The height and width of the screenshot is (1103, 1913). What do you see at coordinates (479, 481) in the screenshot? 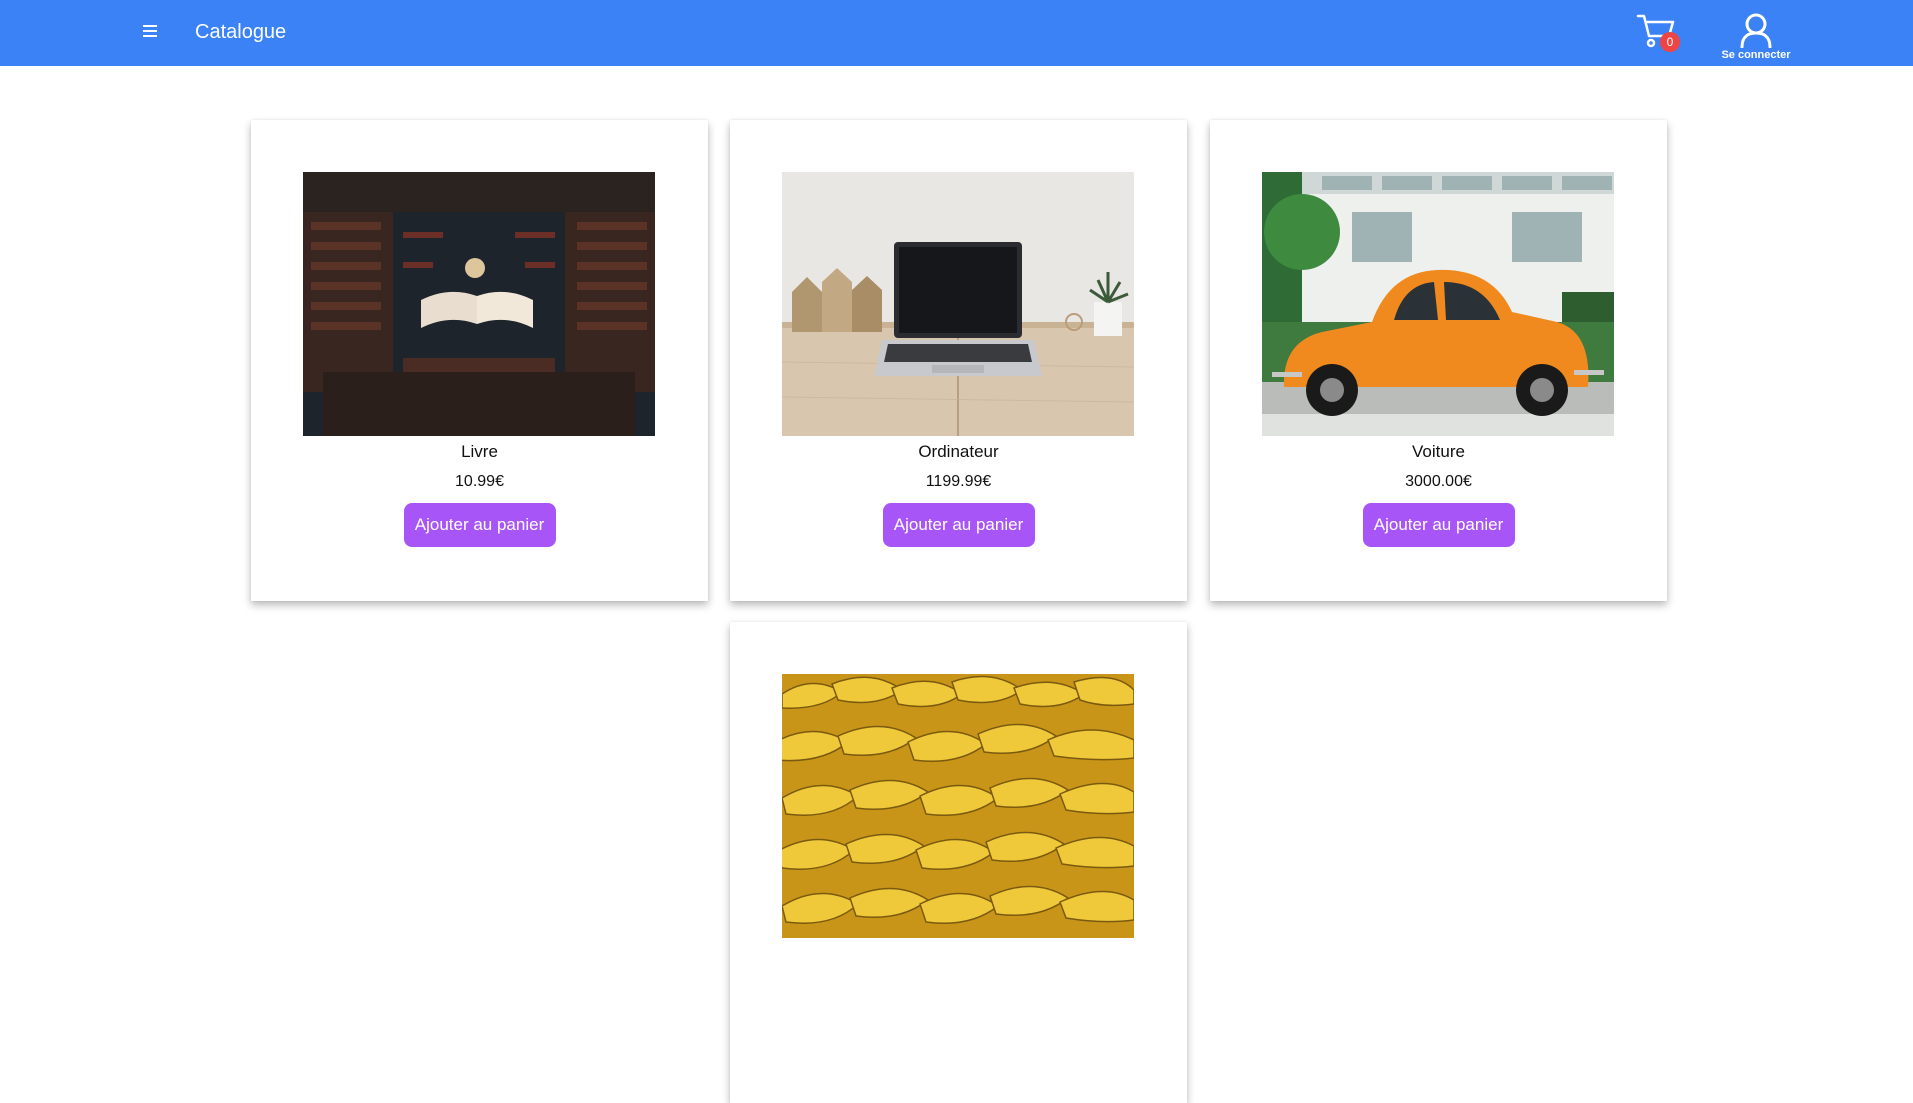
I see `product-price: 10.99€` at bounding box center [479, 481].